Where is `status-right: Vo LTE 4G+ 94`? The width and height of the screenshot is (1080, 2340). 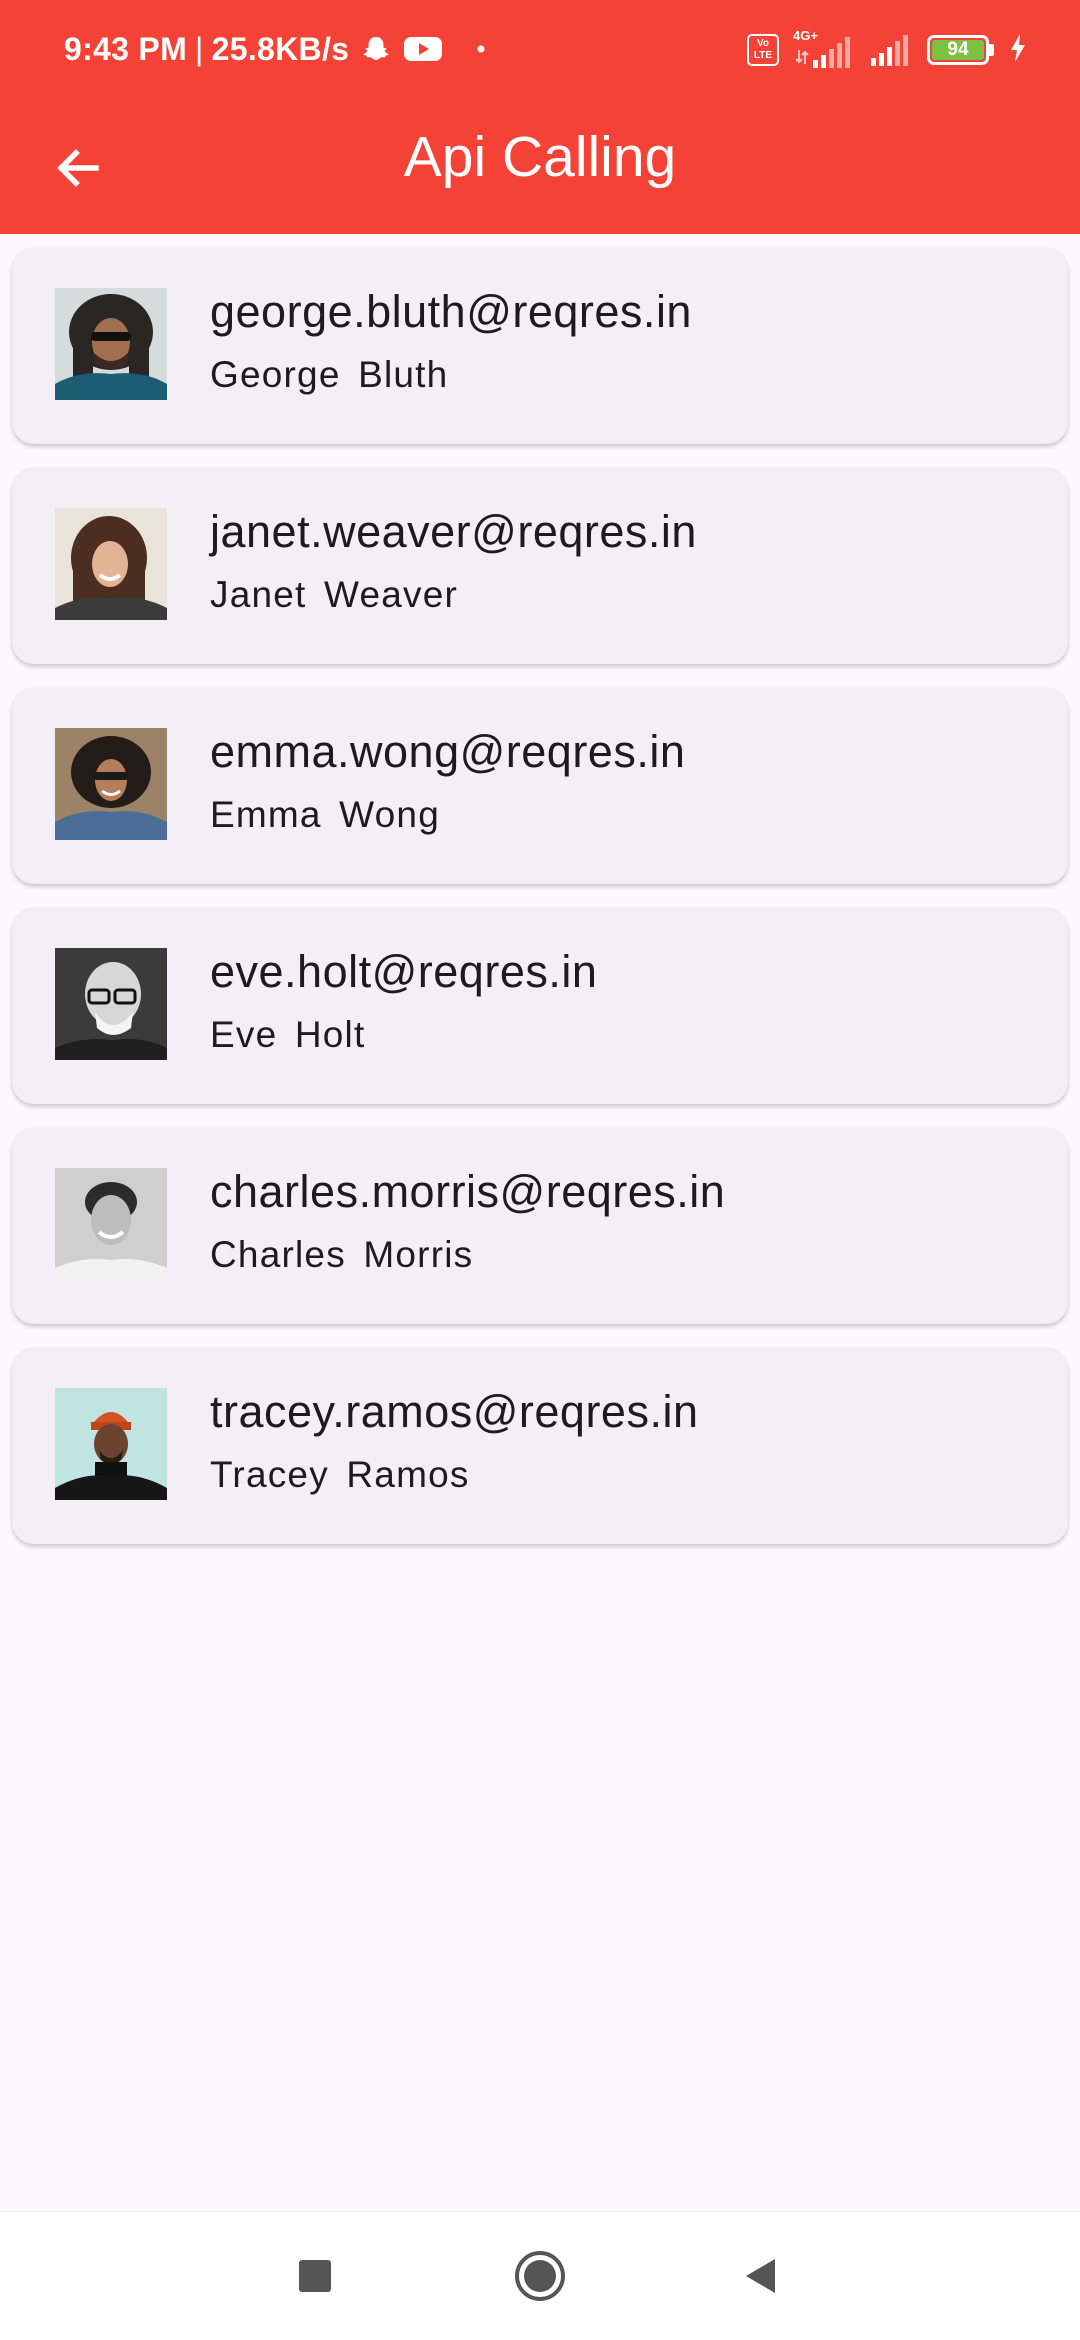
status-right: Vo LTE 4G+ 94 is located at coordinates (887, 50).